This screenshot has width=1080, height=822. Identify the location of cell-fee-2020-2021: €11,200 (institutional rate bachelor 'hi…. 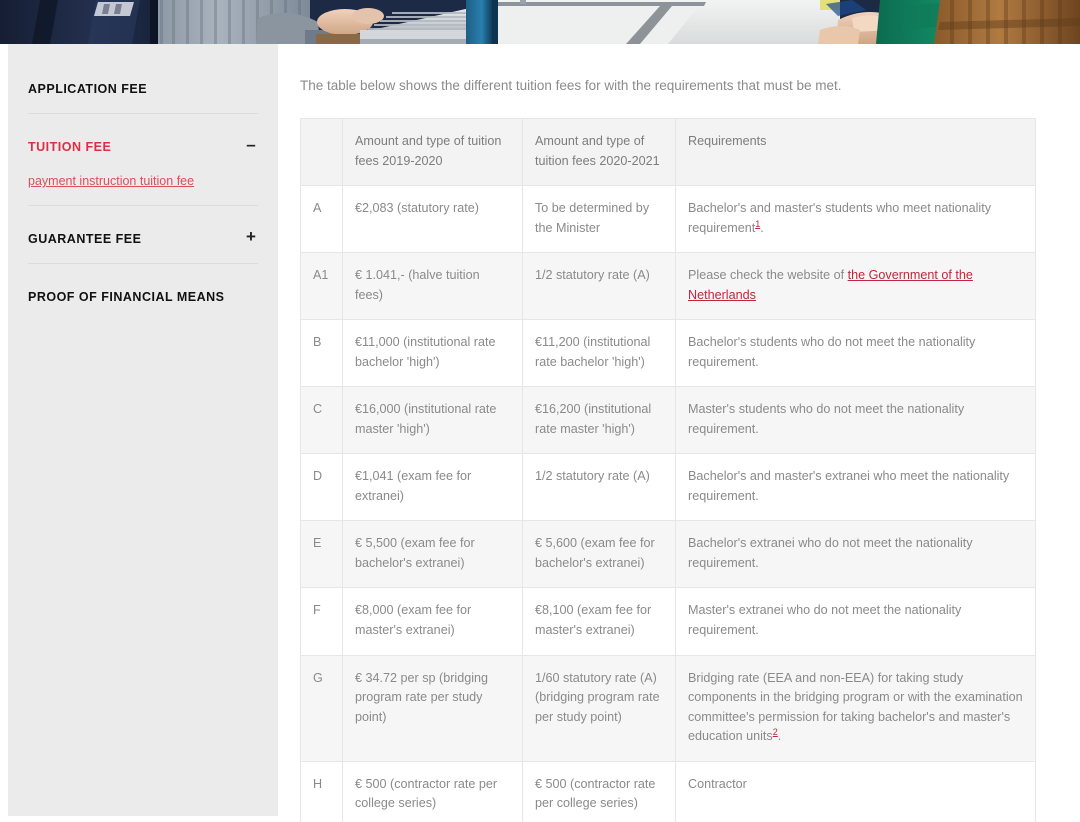
(599, 353).